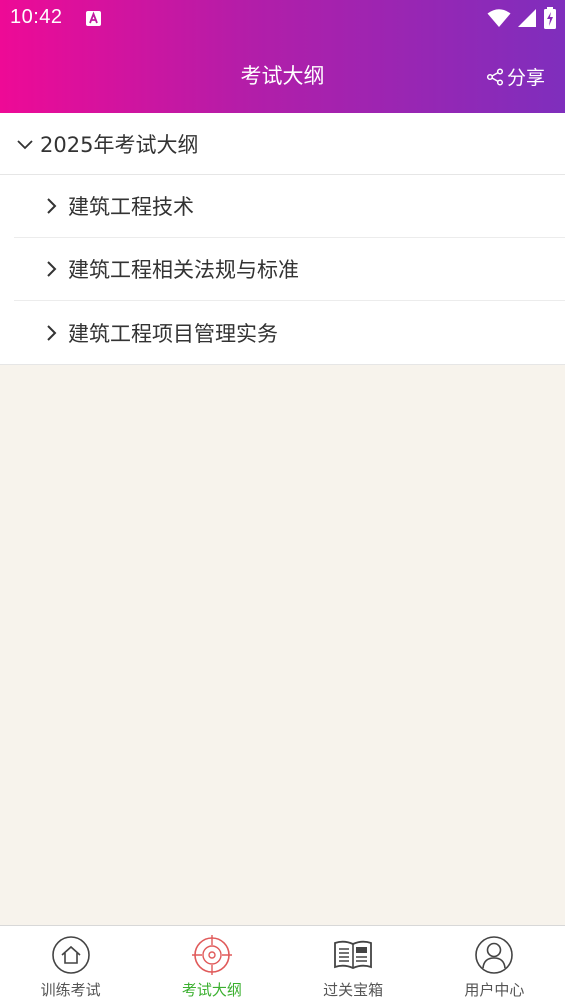  I want to click on page-title: 考试大纲, so click(282, 76).